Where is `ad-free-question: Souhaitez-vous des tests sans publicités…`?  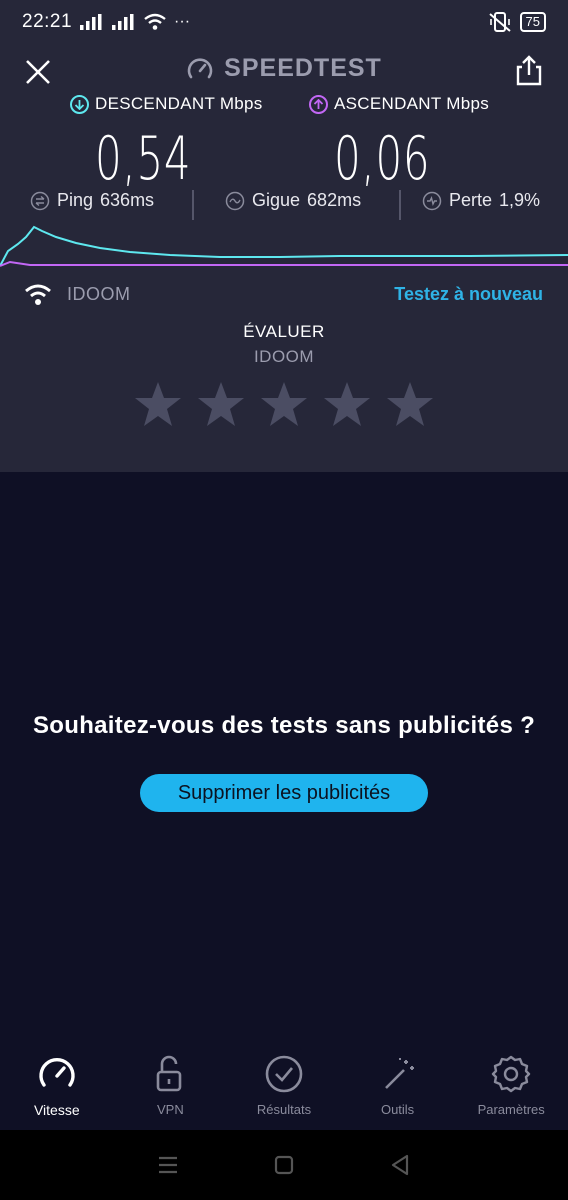
ad-free-question: Souhaitez-vous des tests sans publicités… is located at coordinates (284, 725).